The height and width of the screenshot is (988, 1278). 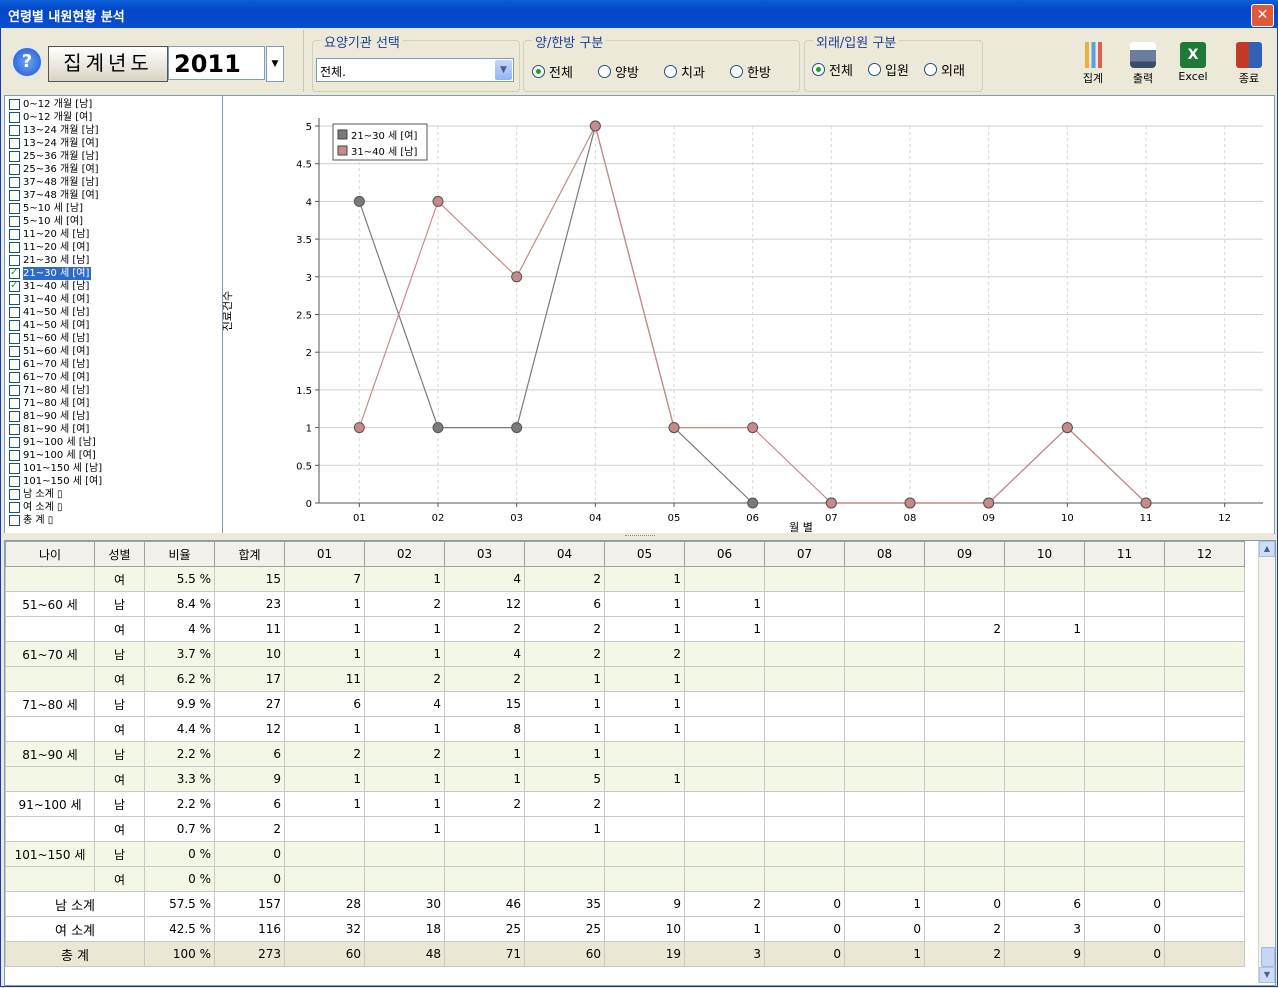 What do you see at coordinates (625, 879) in the screenshot?
I see `table-row: 여0 % 0` at bounding box center [625, 879].